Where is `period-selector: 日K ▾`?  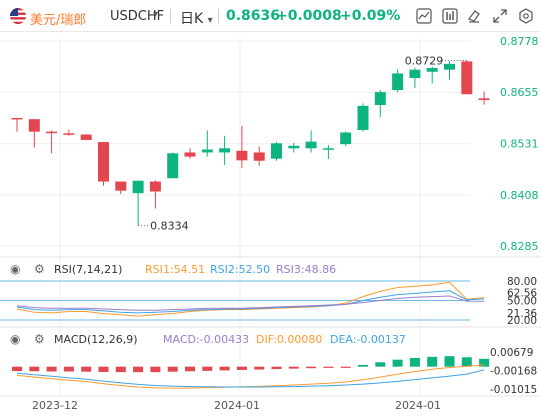
period-selector: 日K ▾ is located at coordinates (196, 18).